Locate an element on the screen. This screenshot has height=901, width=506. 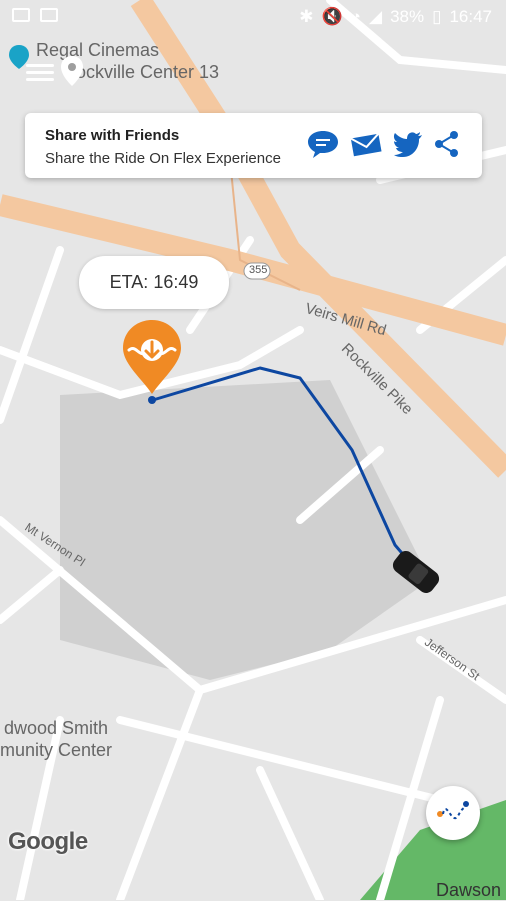
gallery-notification-icon is located at coordinates (49, 15).